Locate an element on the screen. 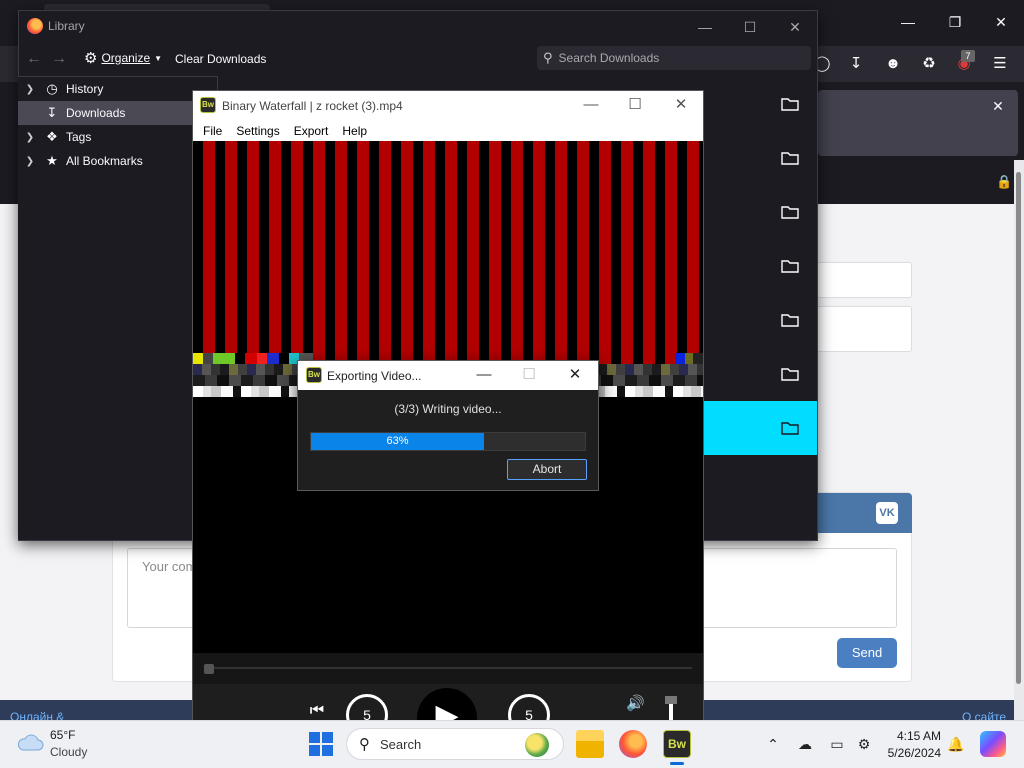 This screenshot has width=1024, height=768. firefox-icon is located at coordinates (633, 744).